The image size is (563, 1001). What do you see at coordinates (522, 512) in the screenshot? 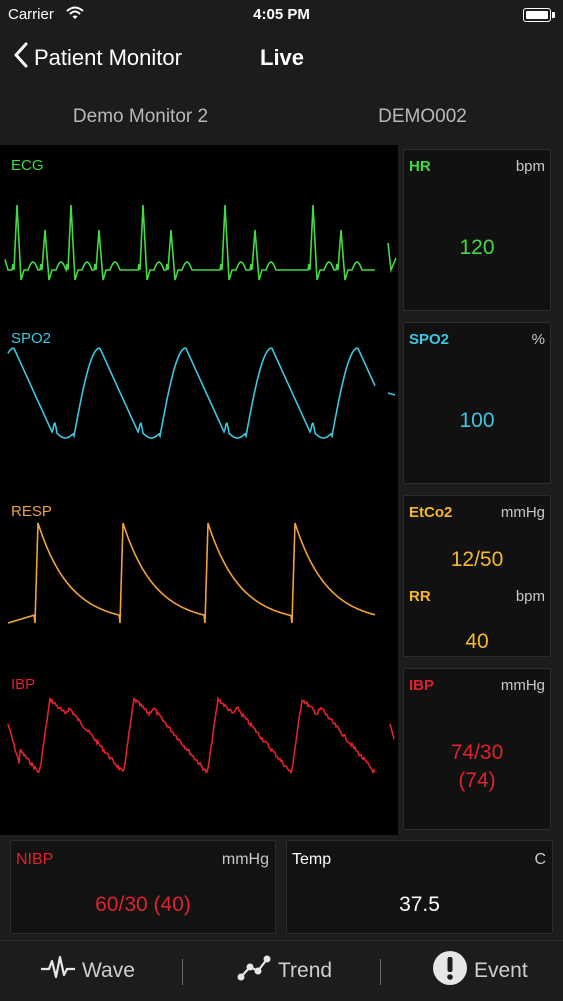
I see `etco2-unit: mmHg` at bounding box center [522, 512].